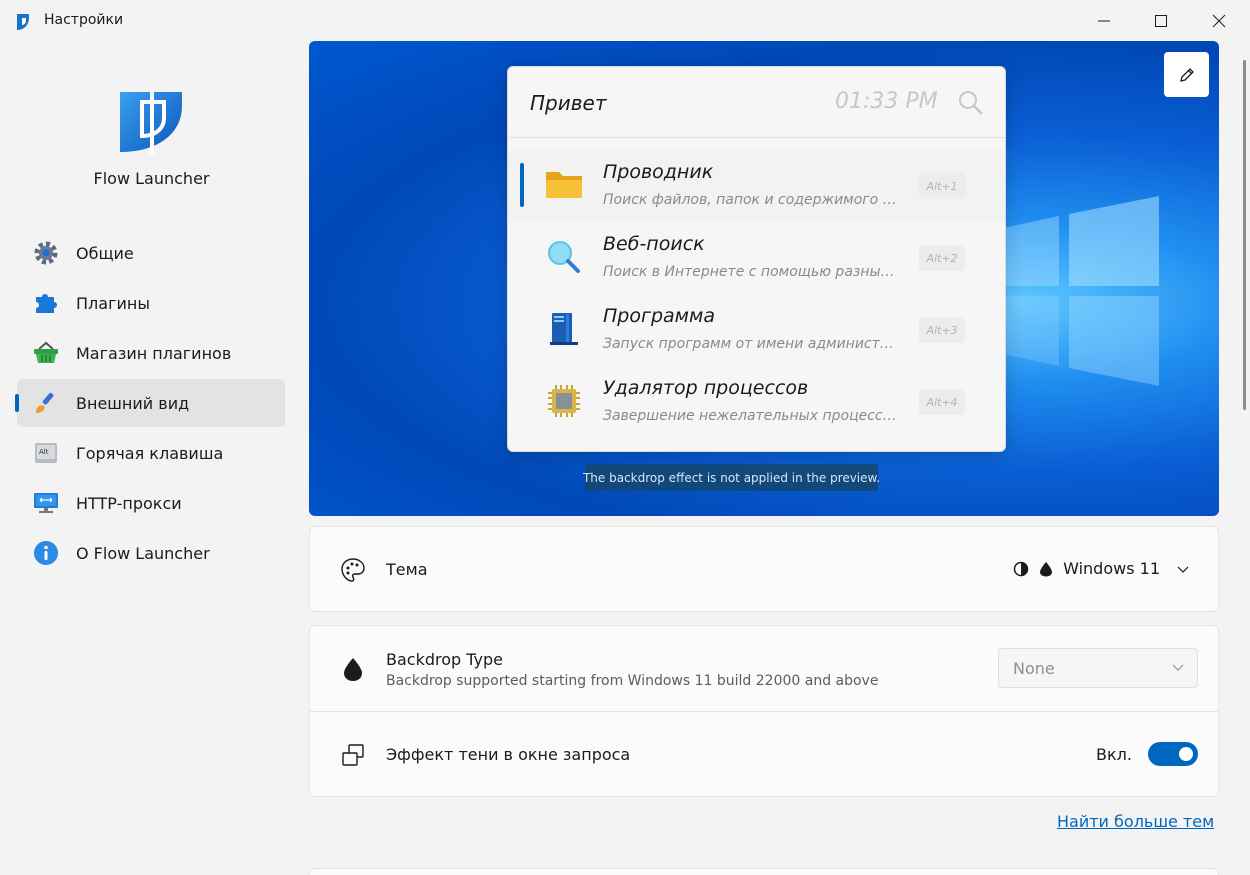 This screenshot has height=875, width=1250. I want to click on sidebar-item-label: HTTP-прокси, so click(129, 503).